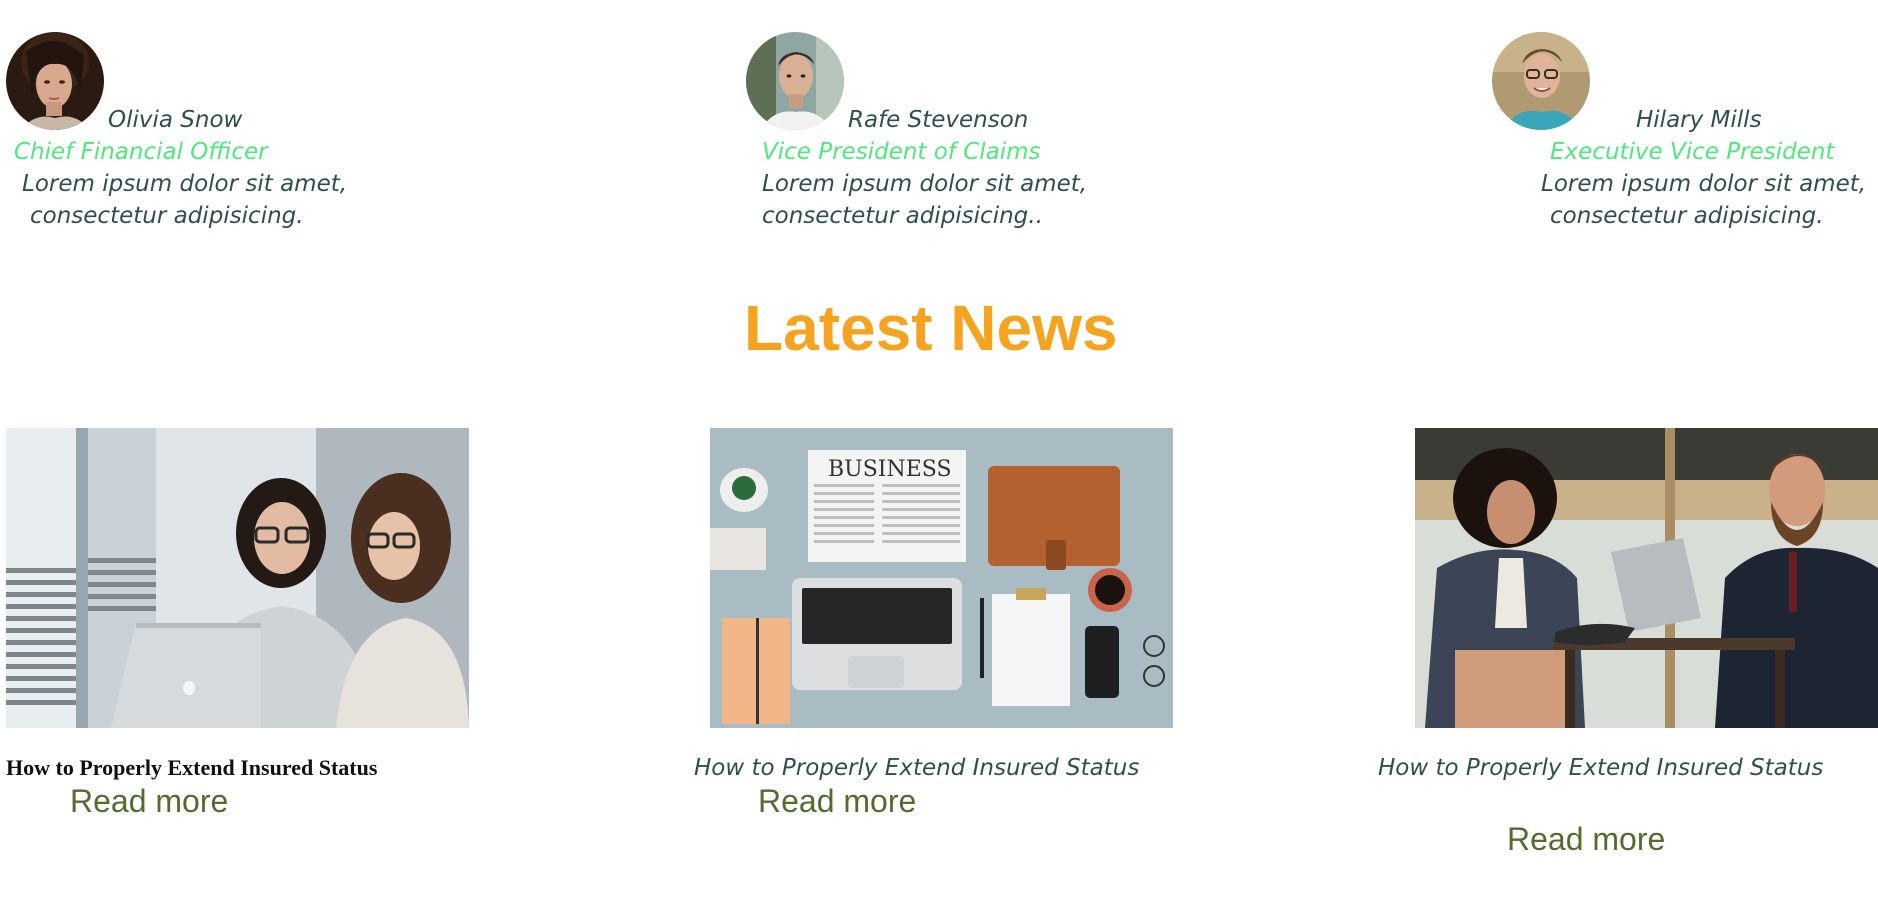 Image resolution: width=1878 pixels, height=903 pixels. I want to click on newspaper-masthead: BUSINESS, so click(890, 469).